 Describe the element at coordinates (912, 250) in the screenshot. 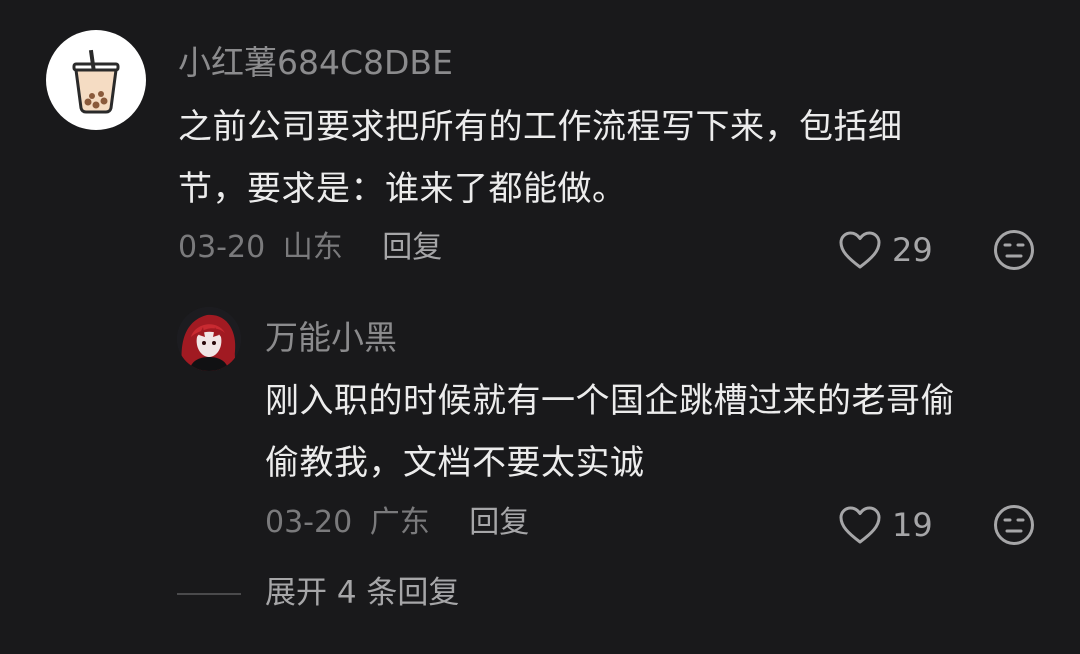

I see `like-count: 29` at that location.